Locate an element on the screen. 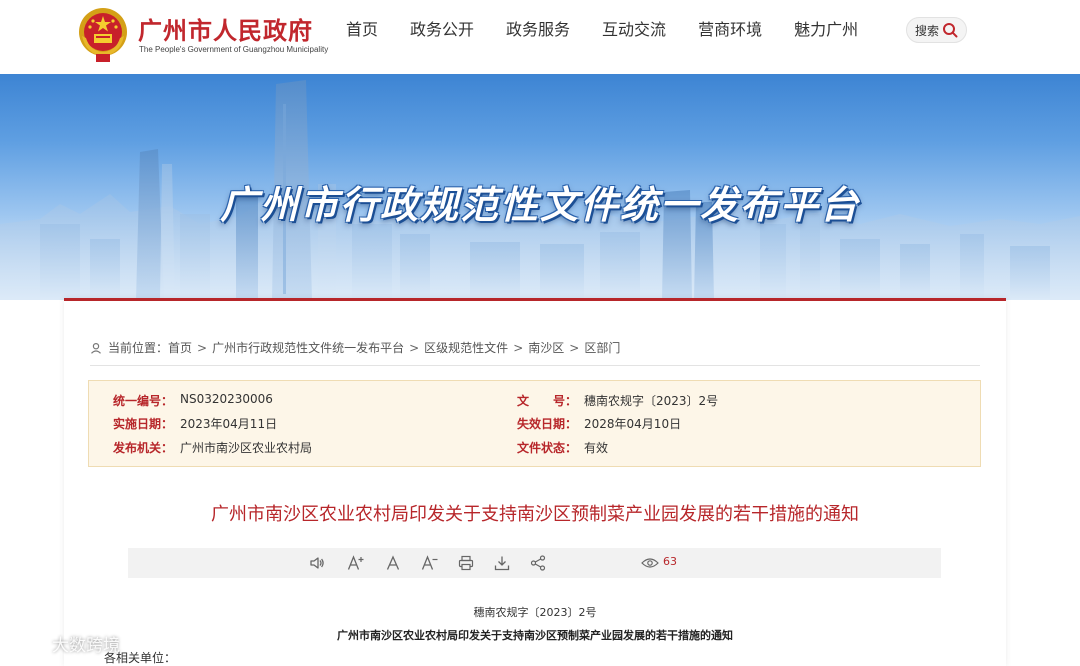 The height and width of the screenshot is (666, 1080). nav-business-environment: 营商环境 is located at coordinates (730, 30).